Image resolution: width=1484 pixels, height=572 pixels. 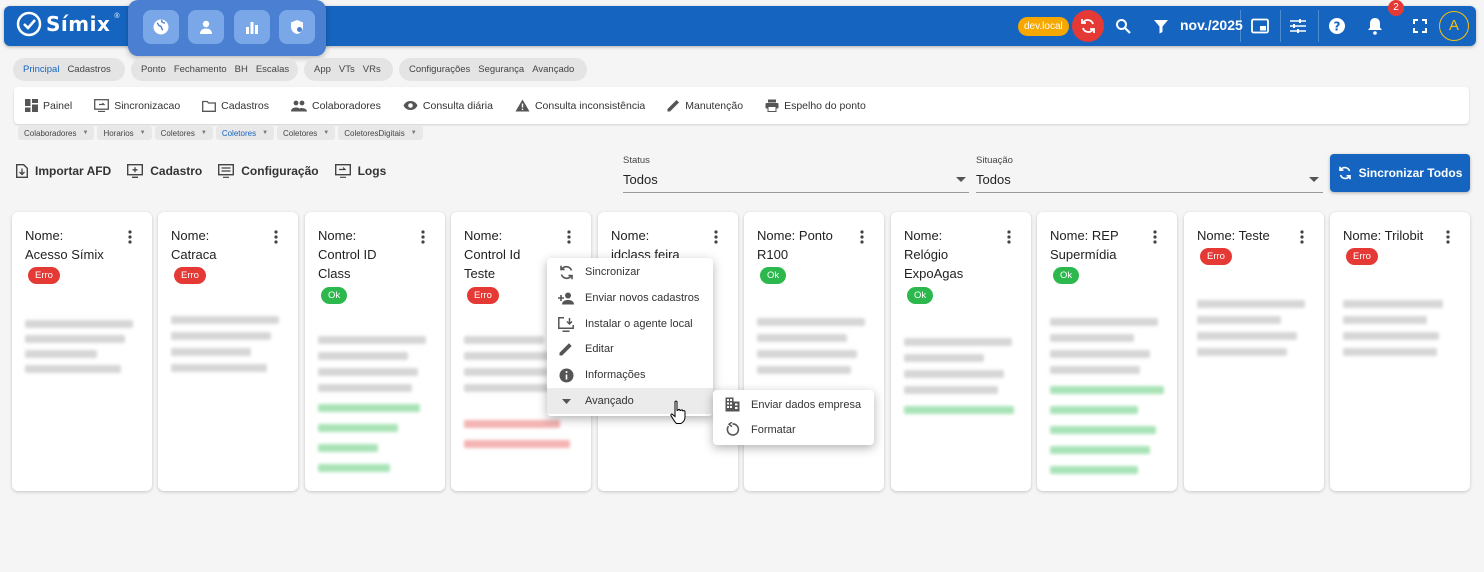 What do you see at coordinates (1211, 25) in the screenshot?
I see `period-selector: nov./2025` at bounding box center [1211, 25].